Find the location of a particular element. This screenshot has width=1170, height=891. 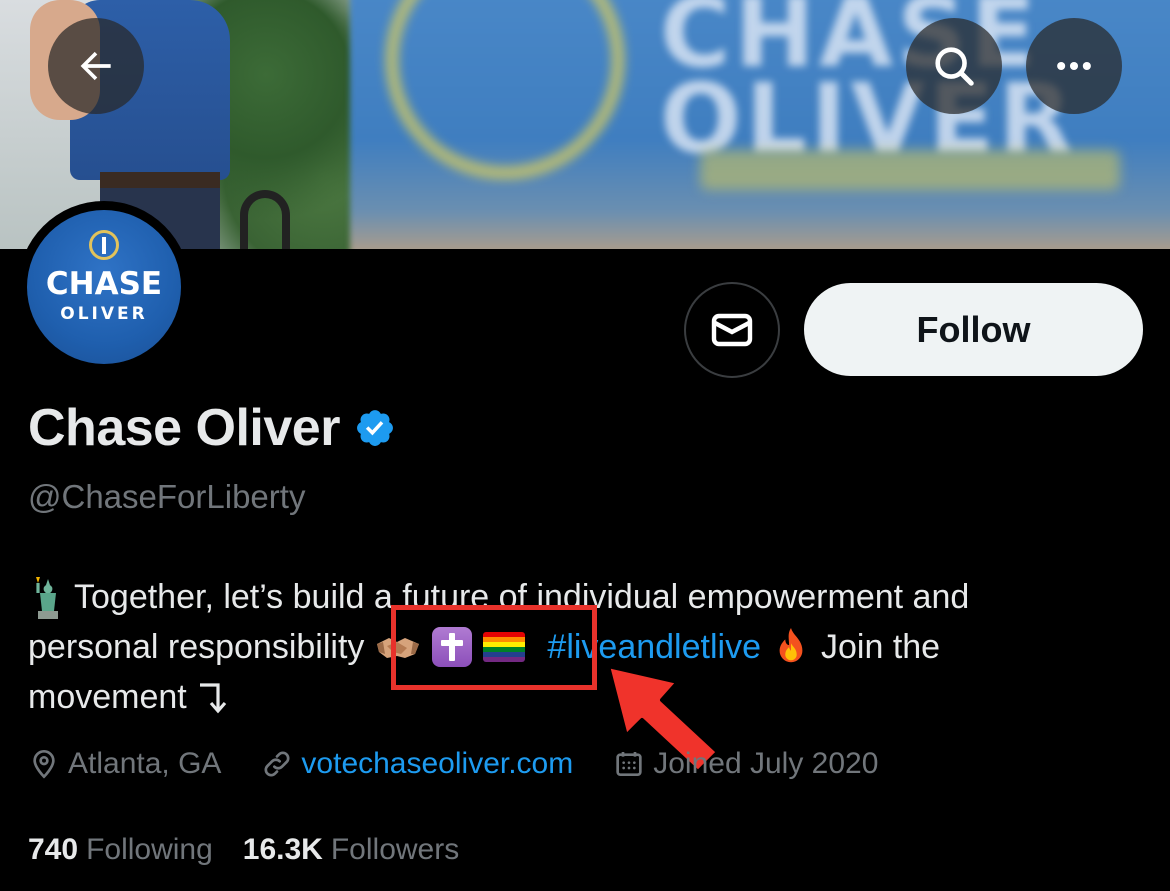

following-link: 740 Following is located at coordinates (120, 850).